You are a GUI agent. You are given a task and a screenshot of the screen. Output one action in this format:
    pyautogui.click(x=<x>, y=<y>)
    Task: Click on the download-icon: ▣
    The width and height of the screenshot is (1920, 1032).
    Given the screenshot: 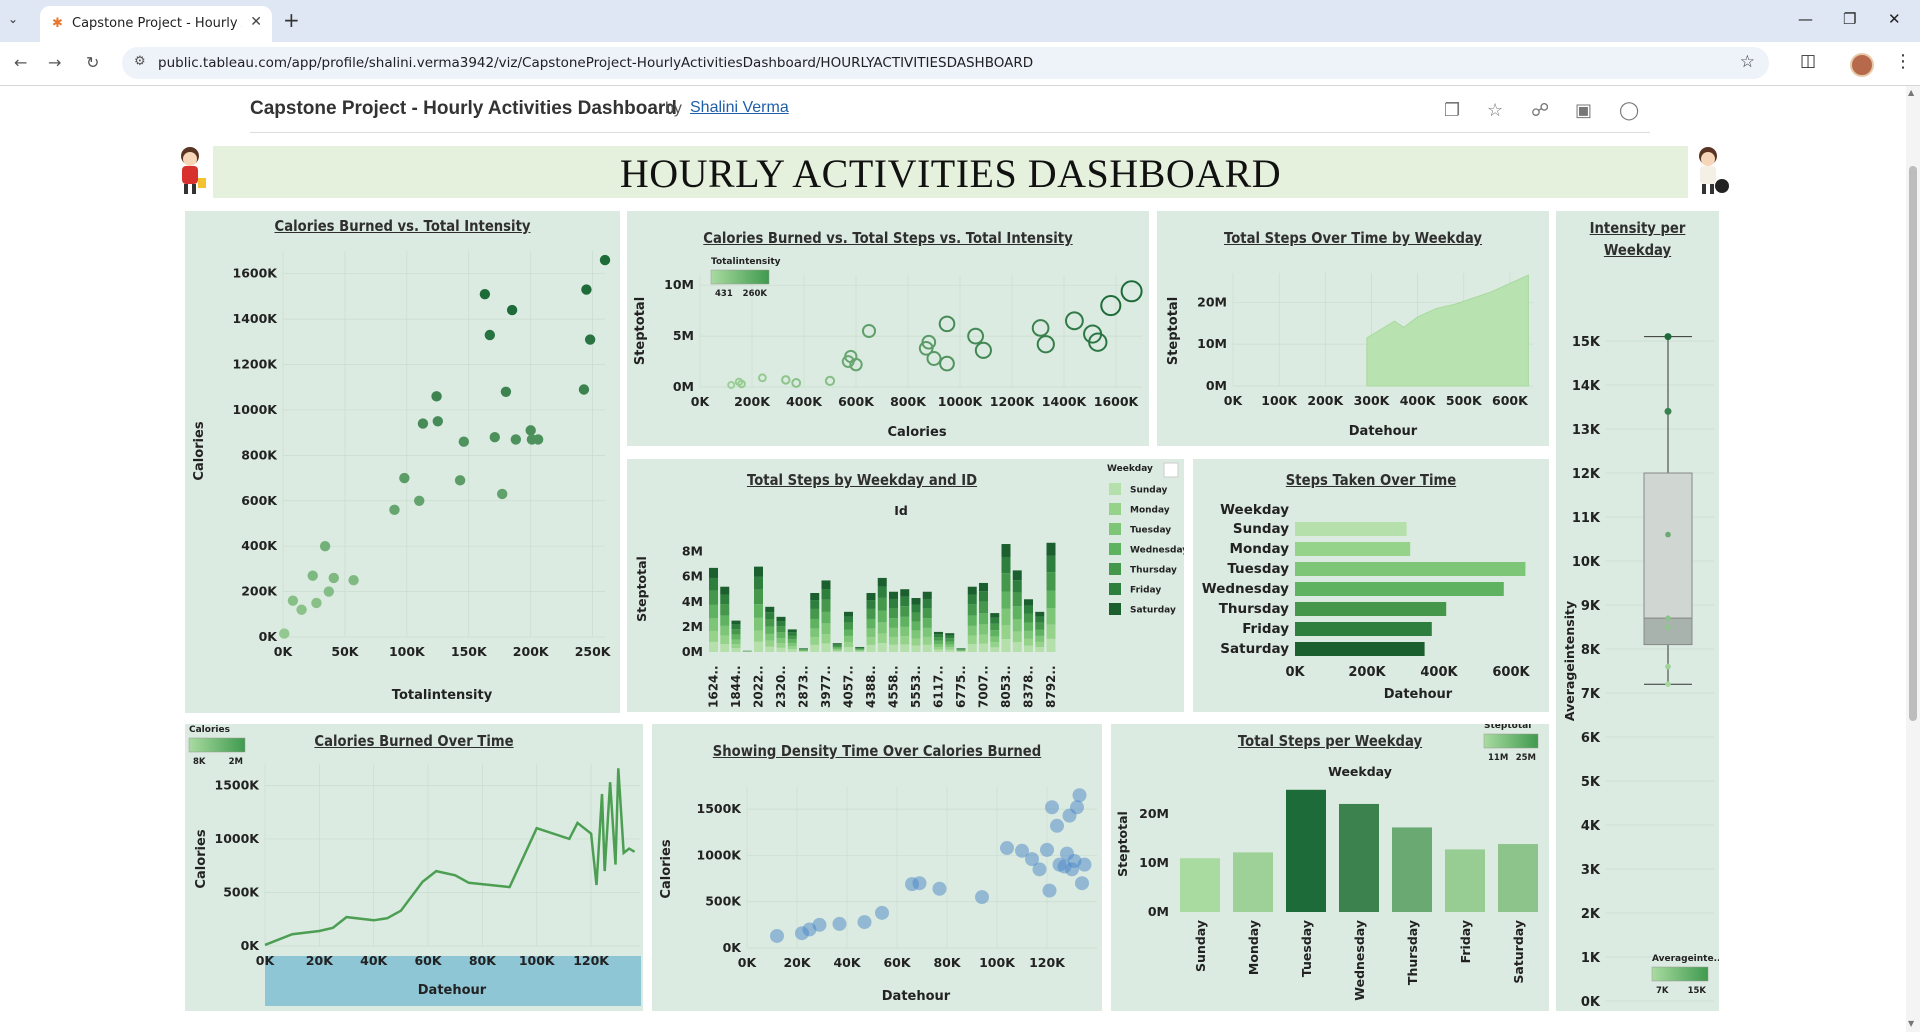 What is the action you would take?
    pyautogui.click(x=1583, y=110)
    